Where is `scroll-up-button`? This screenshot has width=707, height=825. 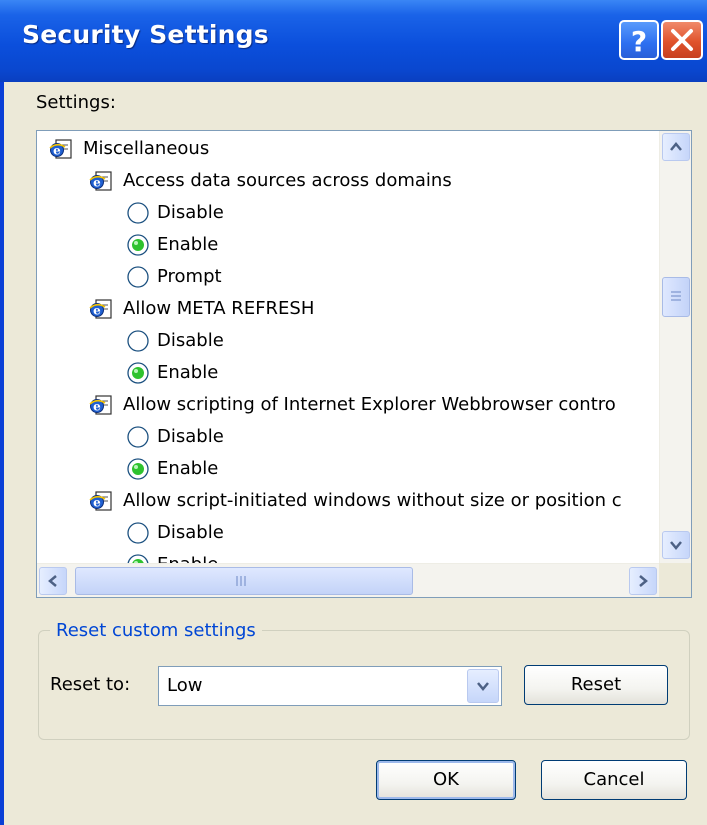
scroll-up-button is located at coordinates (676, 147).